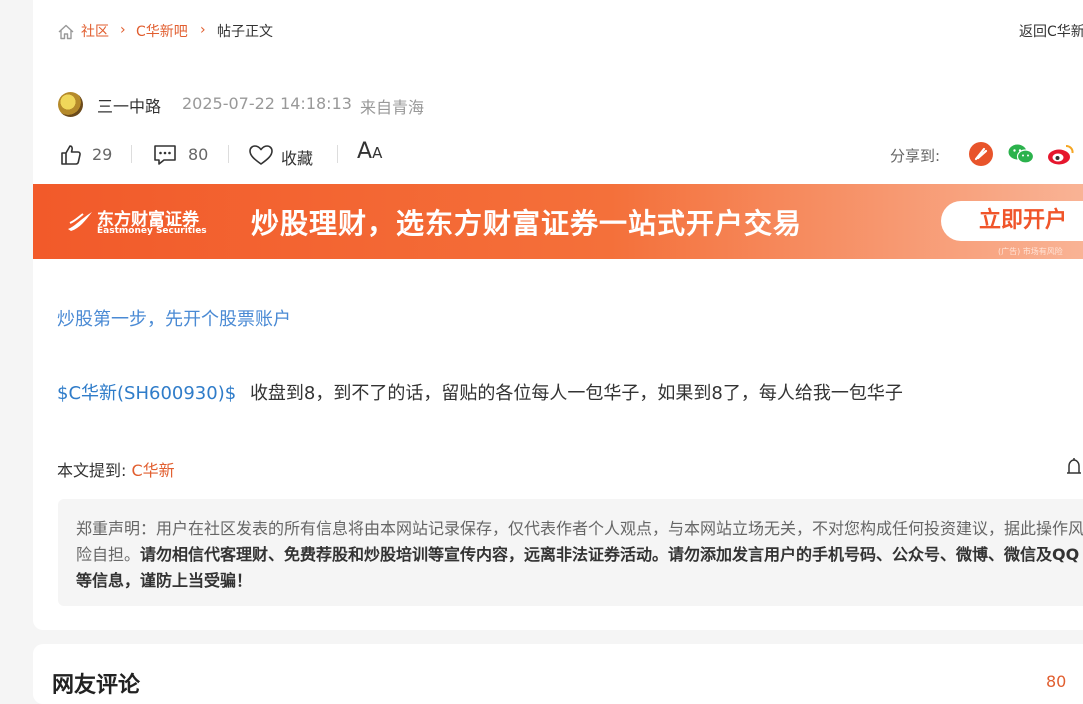 This screenshot has width=1083, height=704. What do you see at coordinates (1056, 681) in the screenshot?
I see `comments-count: 80` at bounding box center [1056, 681].